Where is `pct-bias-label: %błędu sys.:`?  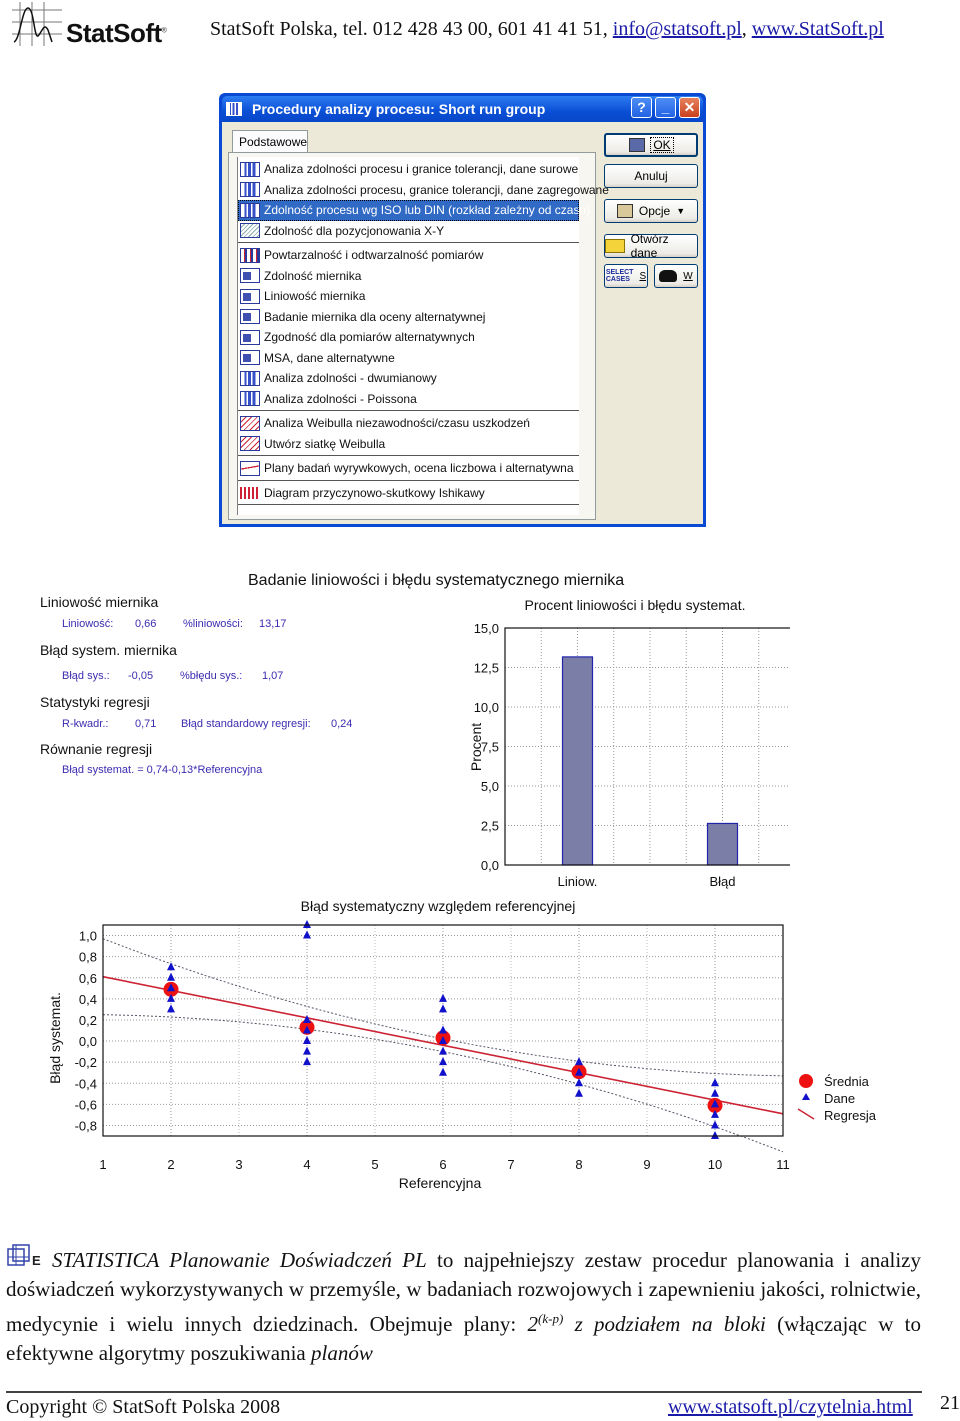 pct-bias-label: %błędu sys.: is located at coordinates (211, 676).